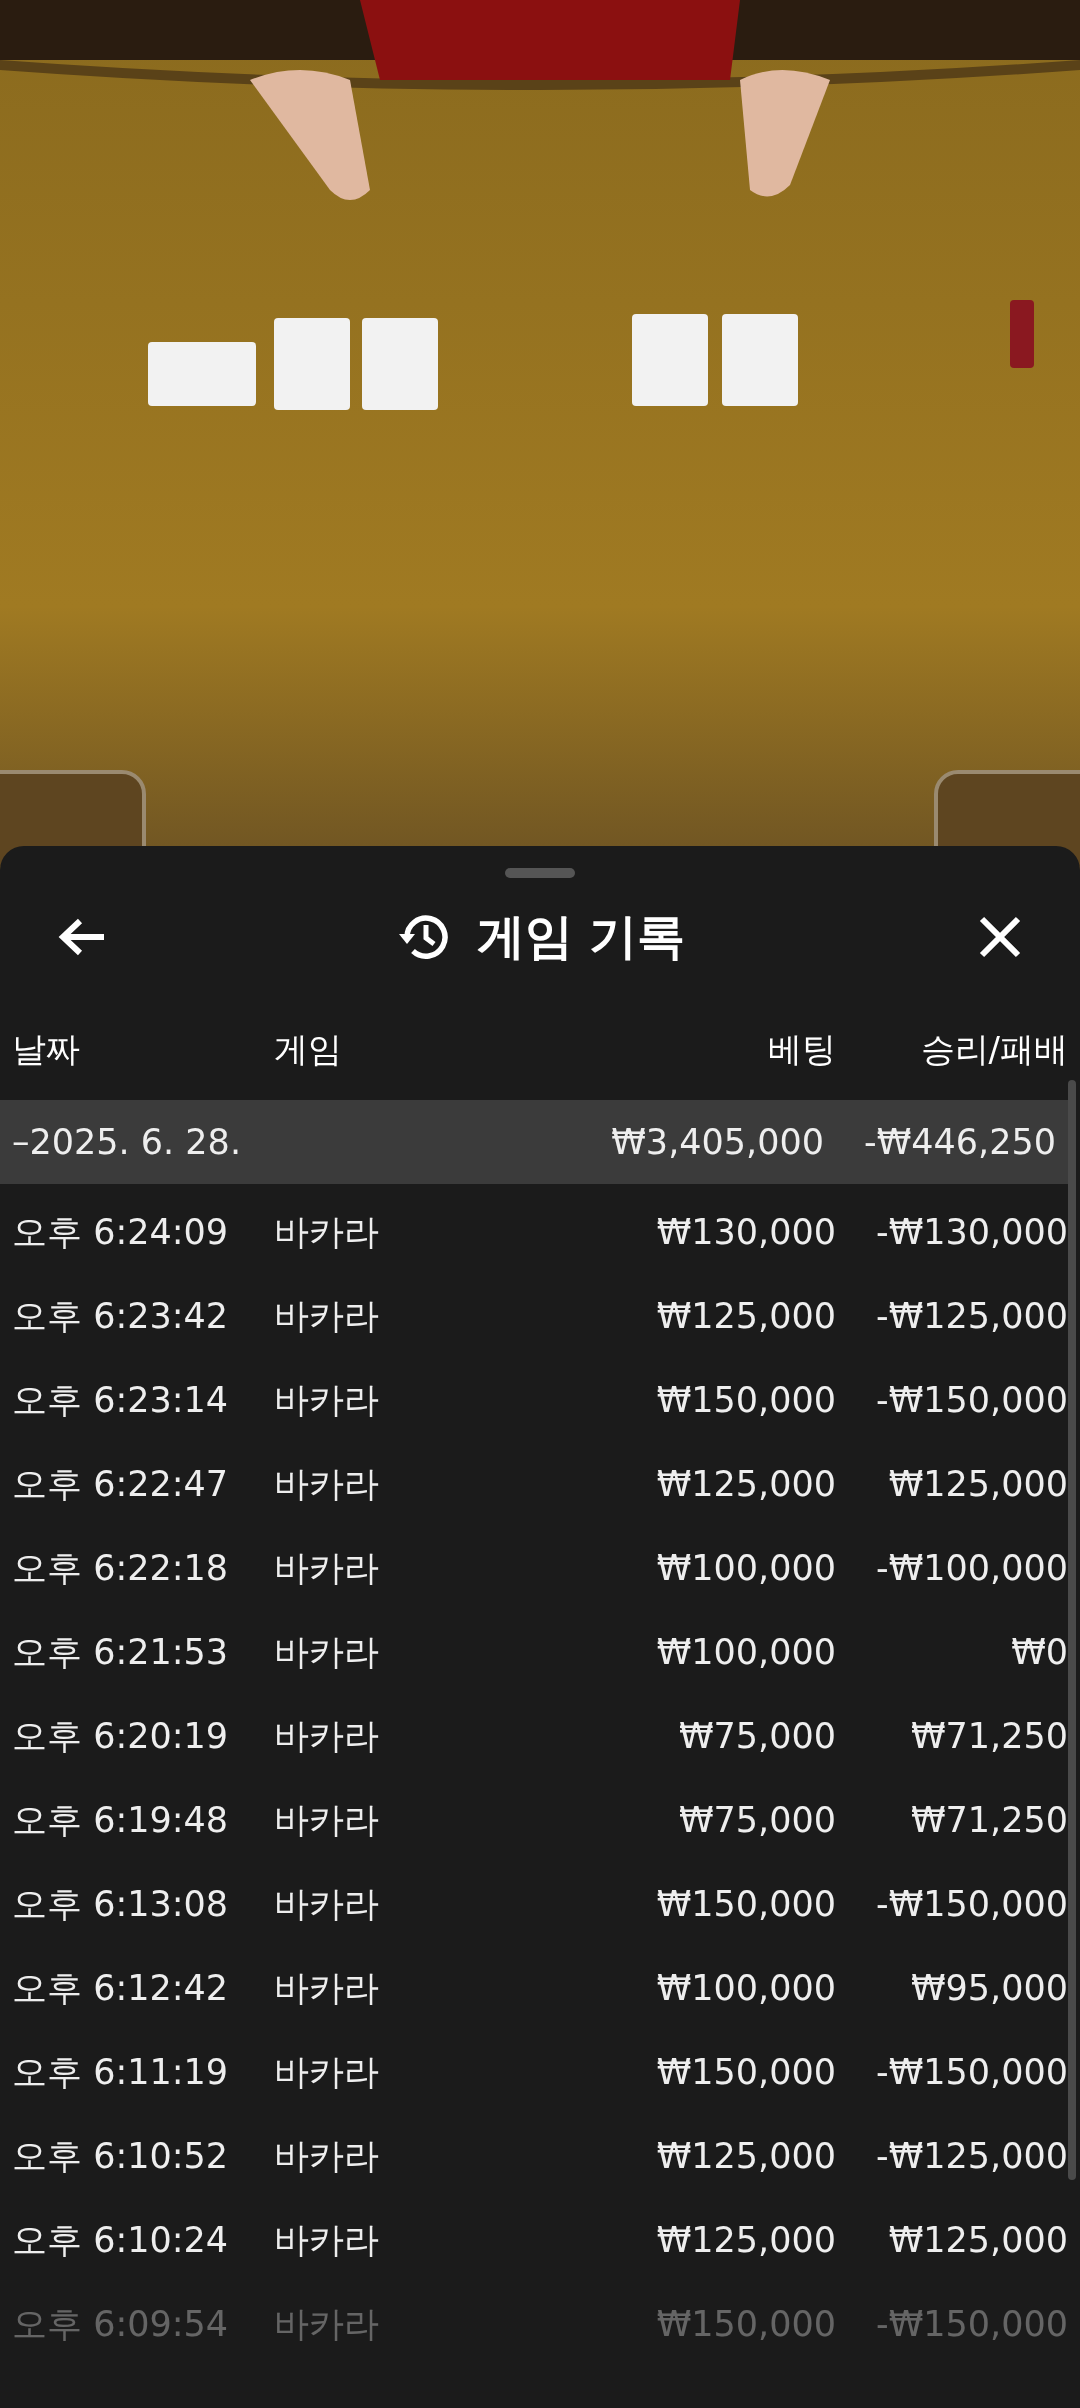 The height and width of the screenshot is (2408, 1080). What do you see at coordinates (971, 1568) in the screenshot?
I see `table-cell-text: -₩100,000` at bounding box center [971, 1568].